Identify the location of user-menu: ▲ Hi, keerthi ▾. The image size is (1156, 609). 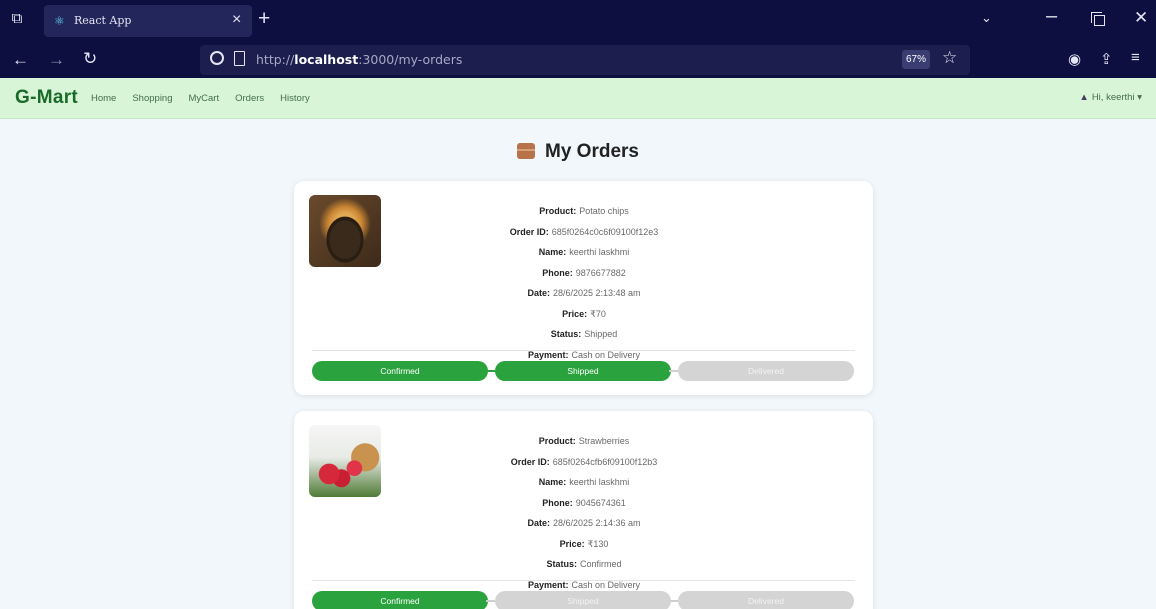
(1110, 97).